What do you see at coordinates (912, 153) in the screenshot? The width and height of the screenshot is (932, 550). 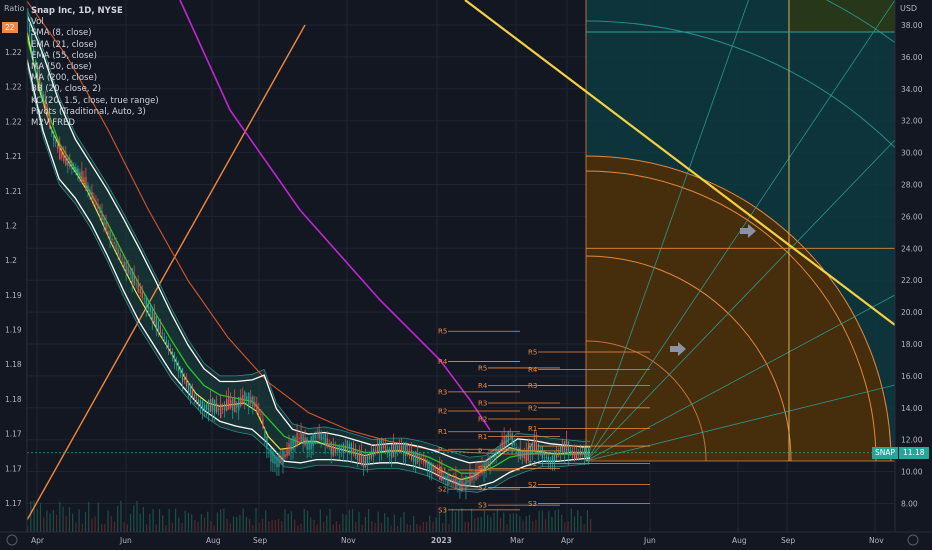 I see `right-axis-tick: 30.00` at bounding box center [912, 153].